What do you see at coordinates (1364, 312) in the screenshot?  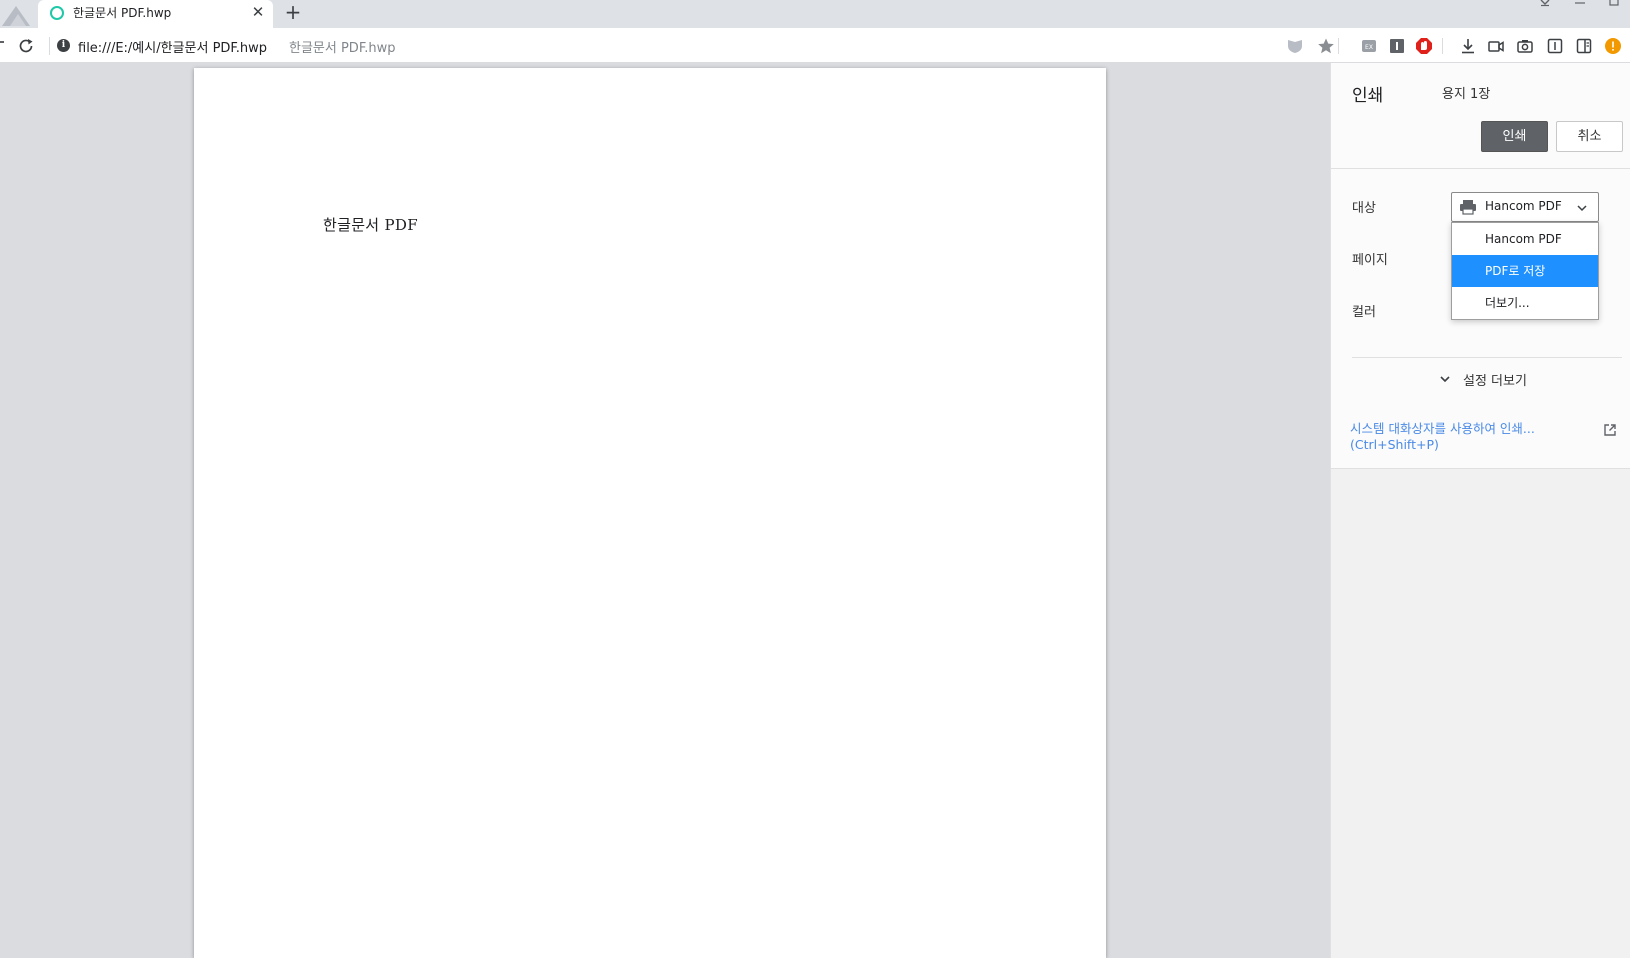 I see `color-label: 컬러` at bounding box center [1364, 312].